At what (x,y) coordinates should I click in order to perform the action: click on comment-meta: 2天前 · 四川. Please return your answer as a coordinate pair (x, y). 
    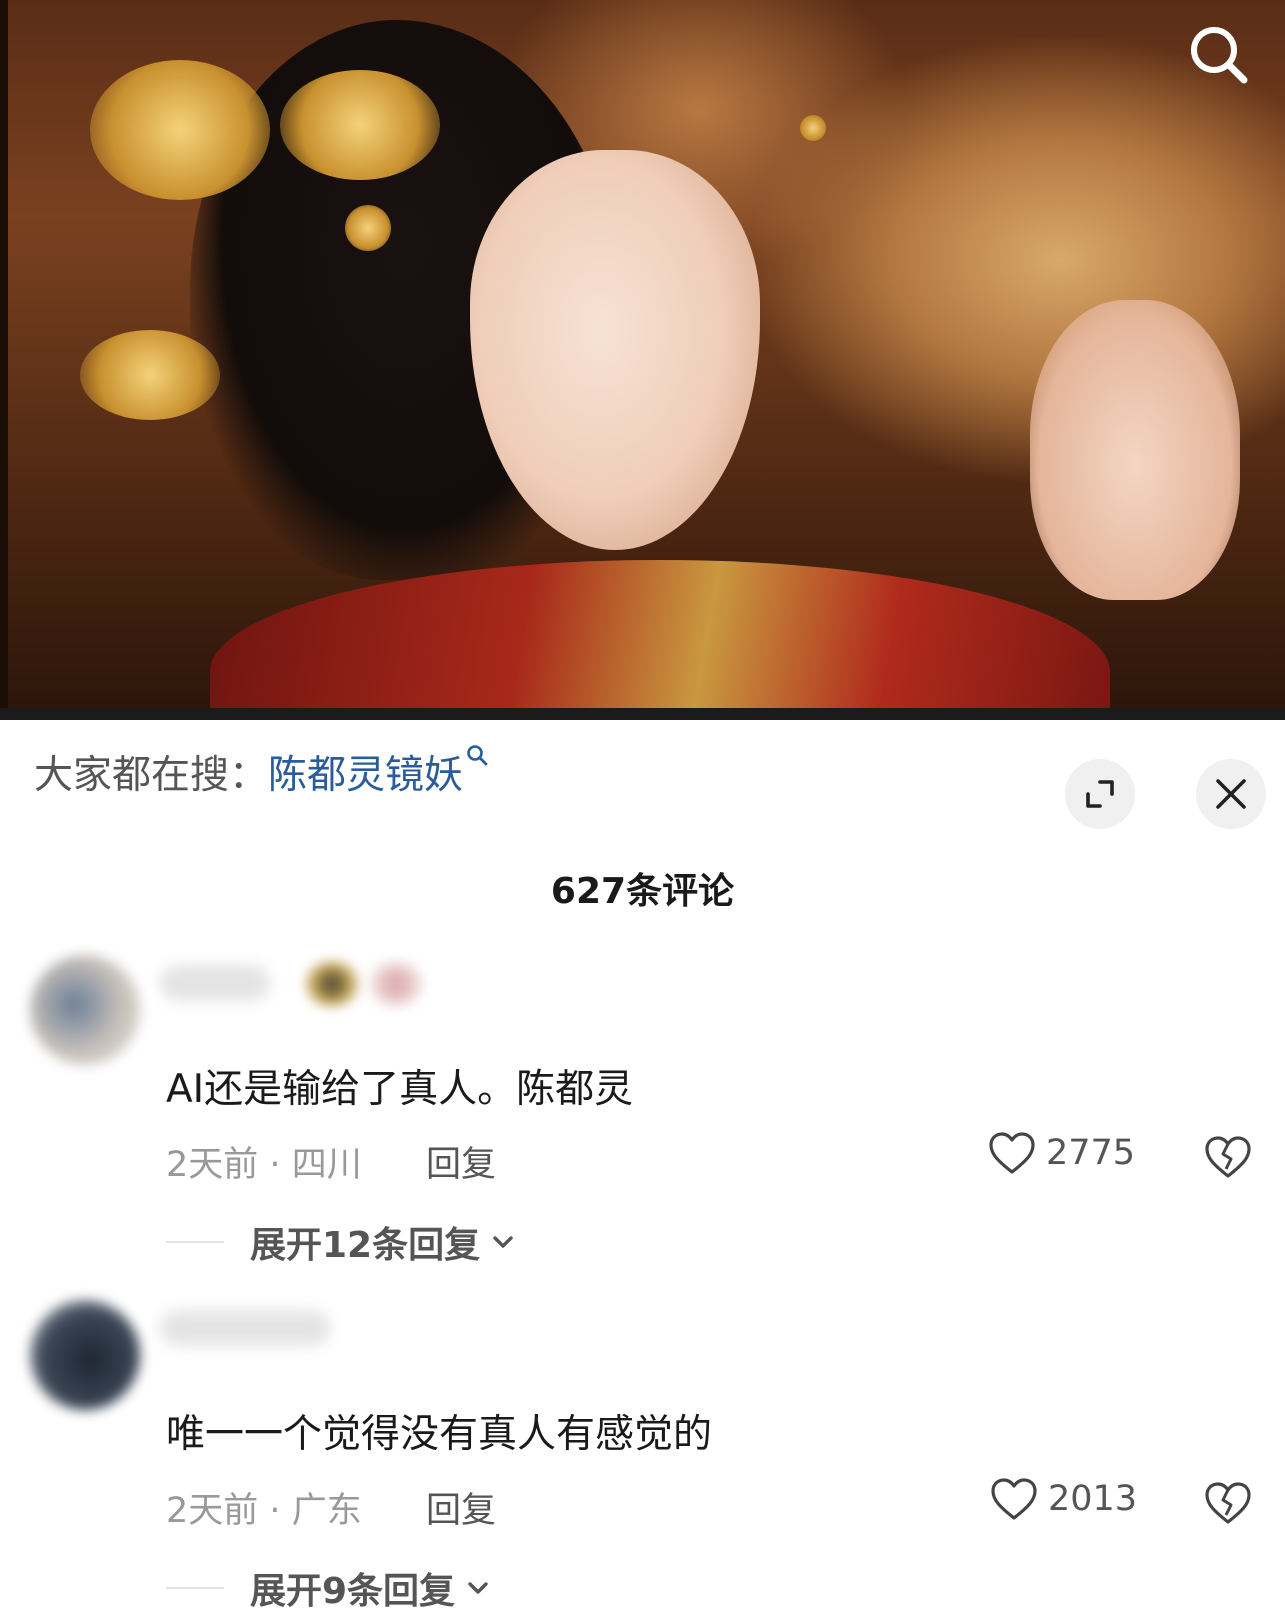
    Looking at the image, I should click on (264, 1161).